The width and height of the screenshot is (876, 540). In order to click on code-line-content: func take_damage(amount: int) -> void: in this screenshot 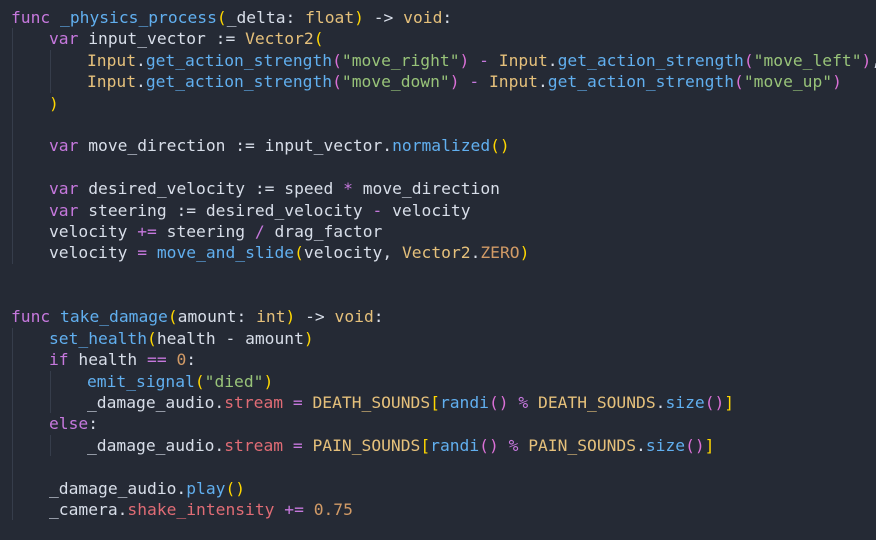, I will do `click(197, 316)`.